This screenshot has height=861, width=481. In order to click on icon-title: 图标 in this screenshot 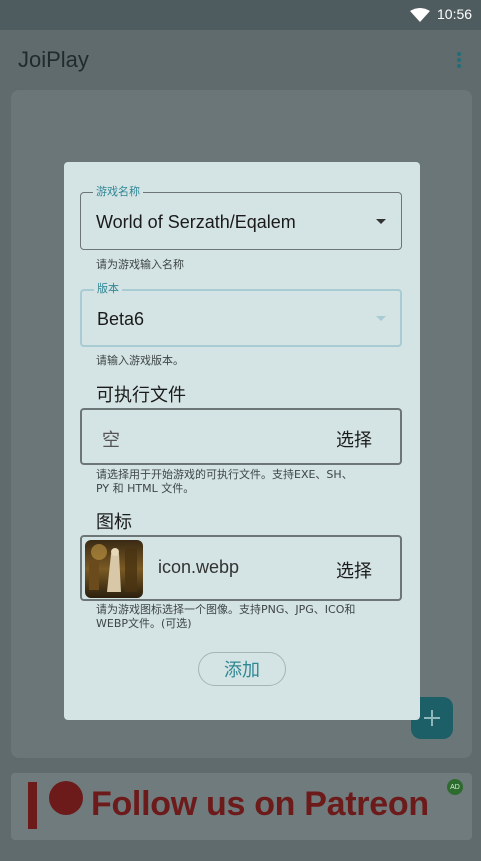, I will do `click(114, 522)`.